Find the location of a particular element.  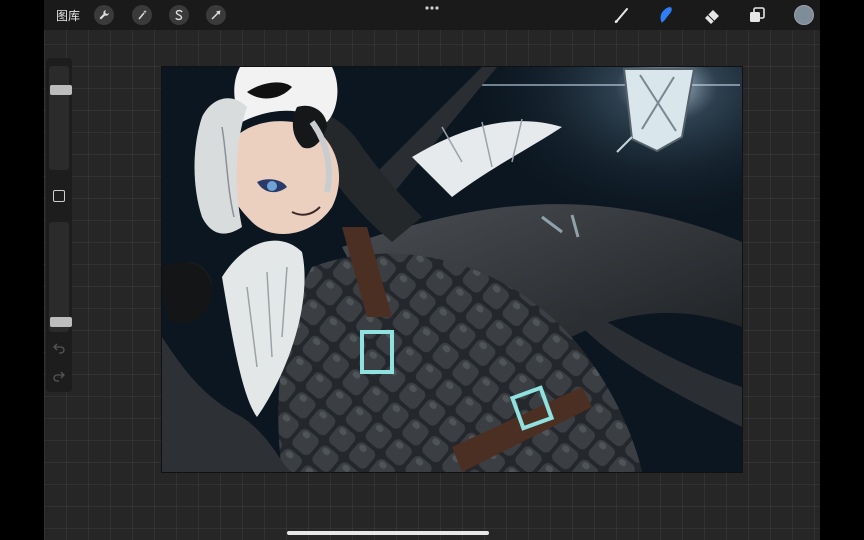

home-indicator is located at coordinates (388, 533).